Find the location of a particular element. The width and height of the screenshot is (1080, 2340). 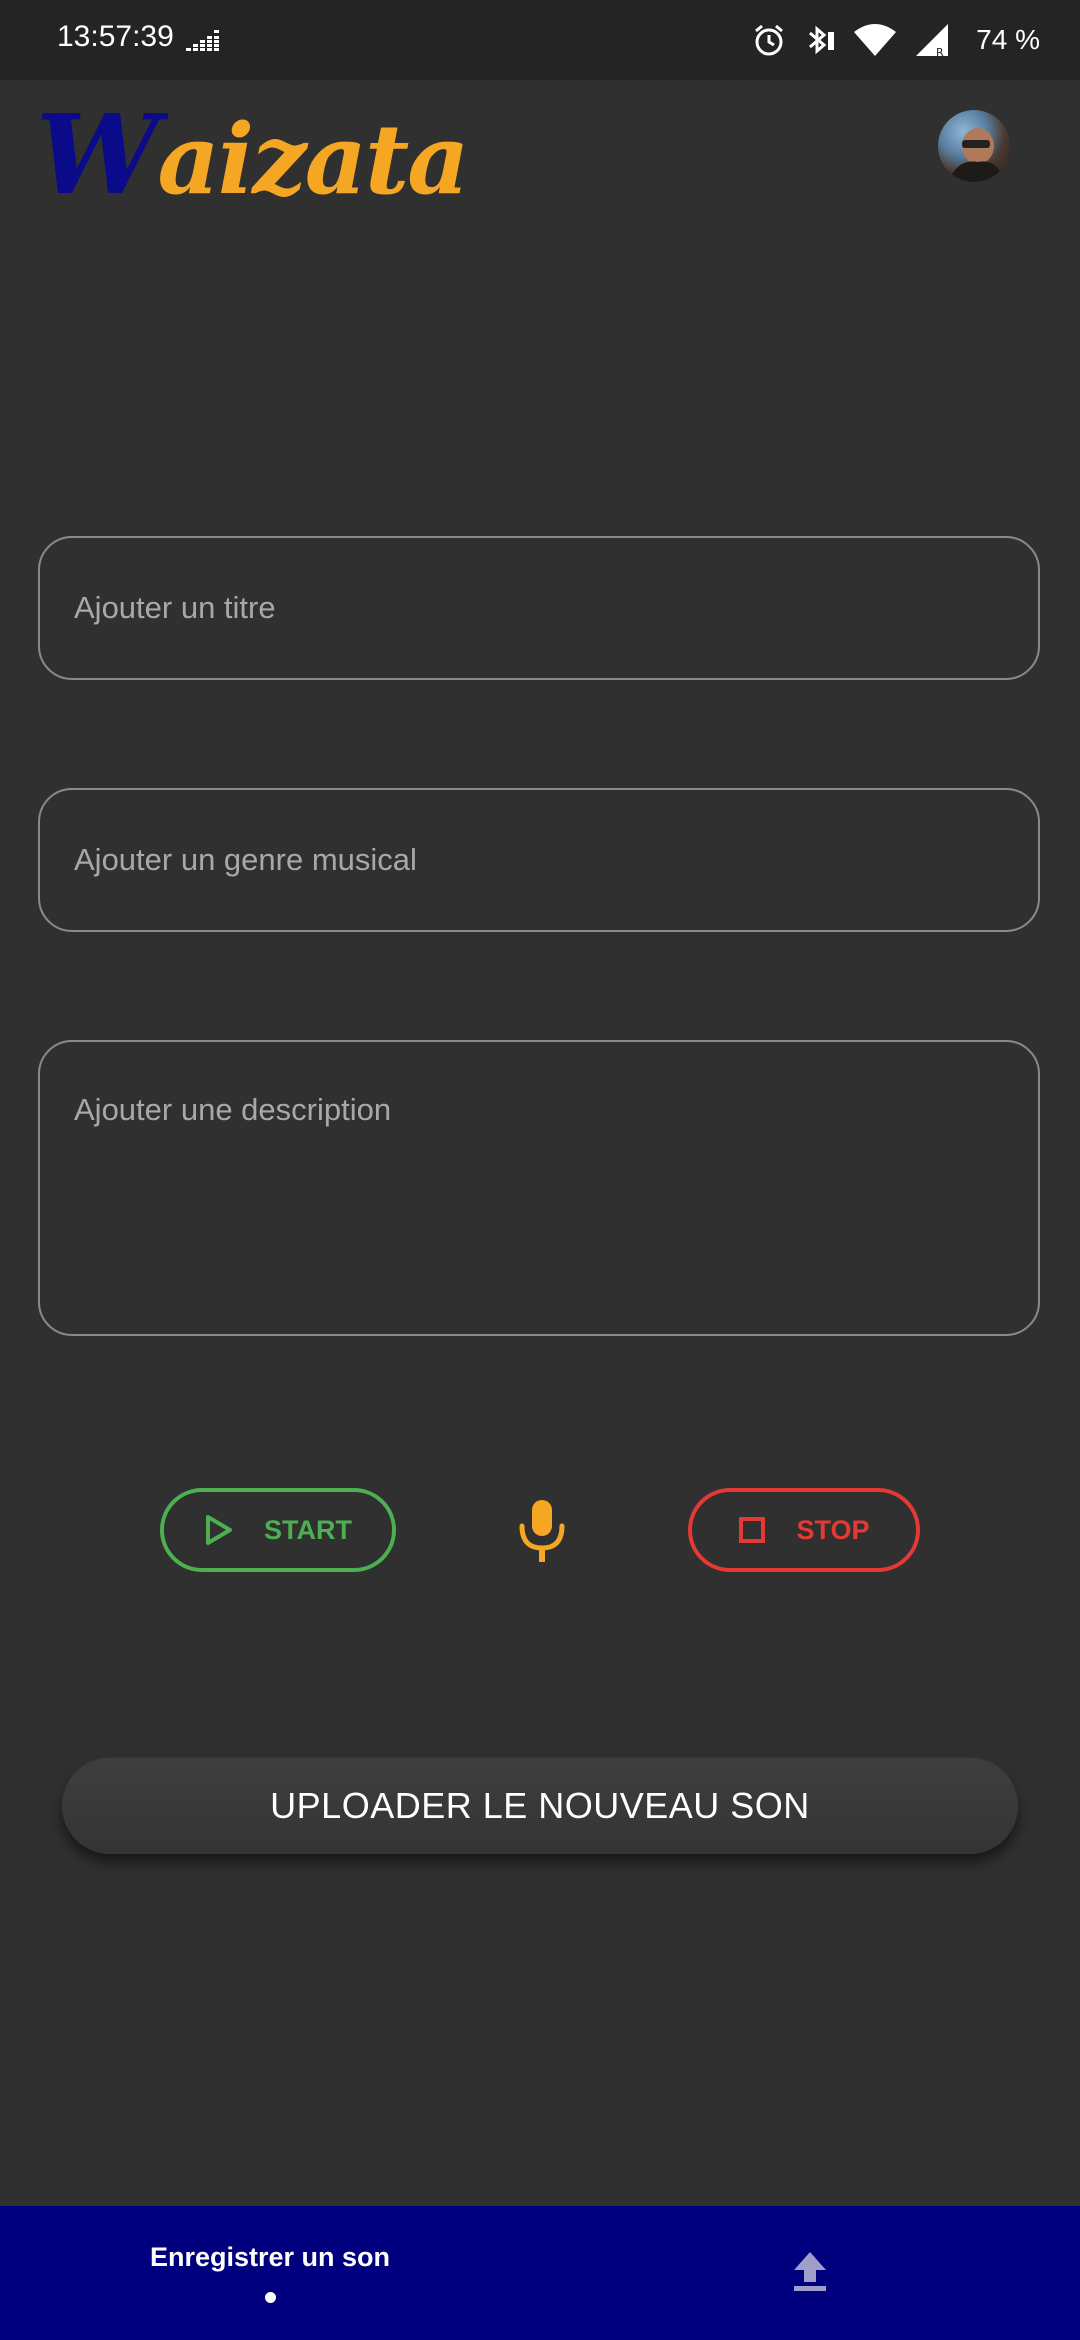

nav-item-record: Enregistrer un son is located at coordinates (270, 2273).